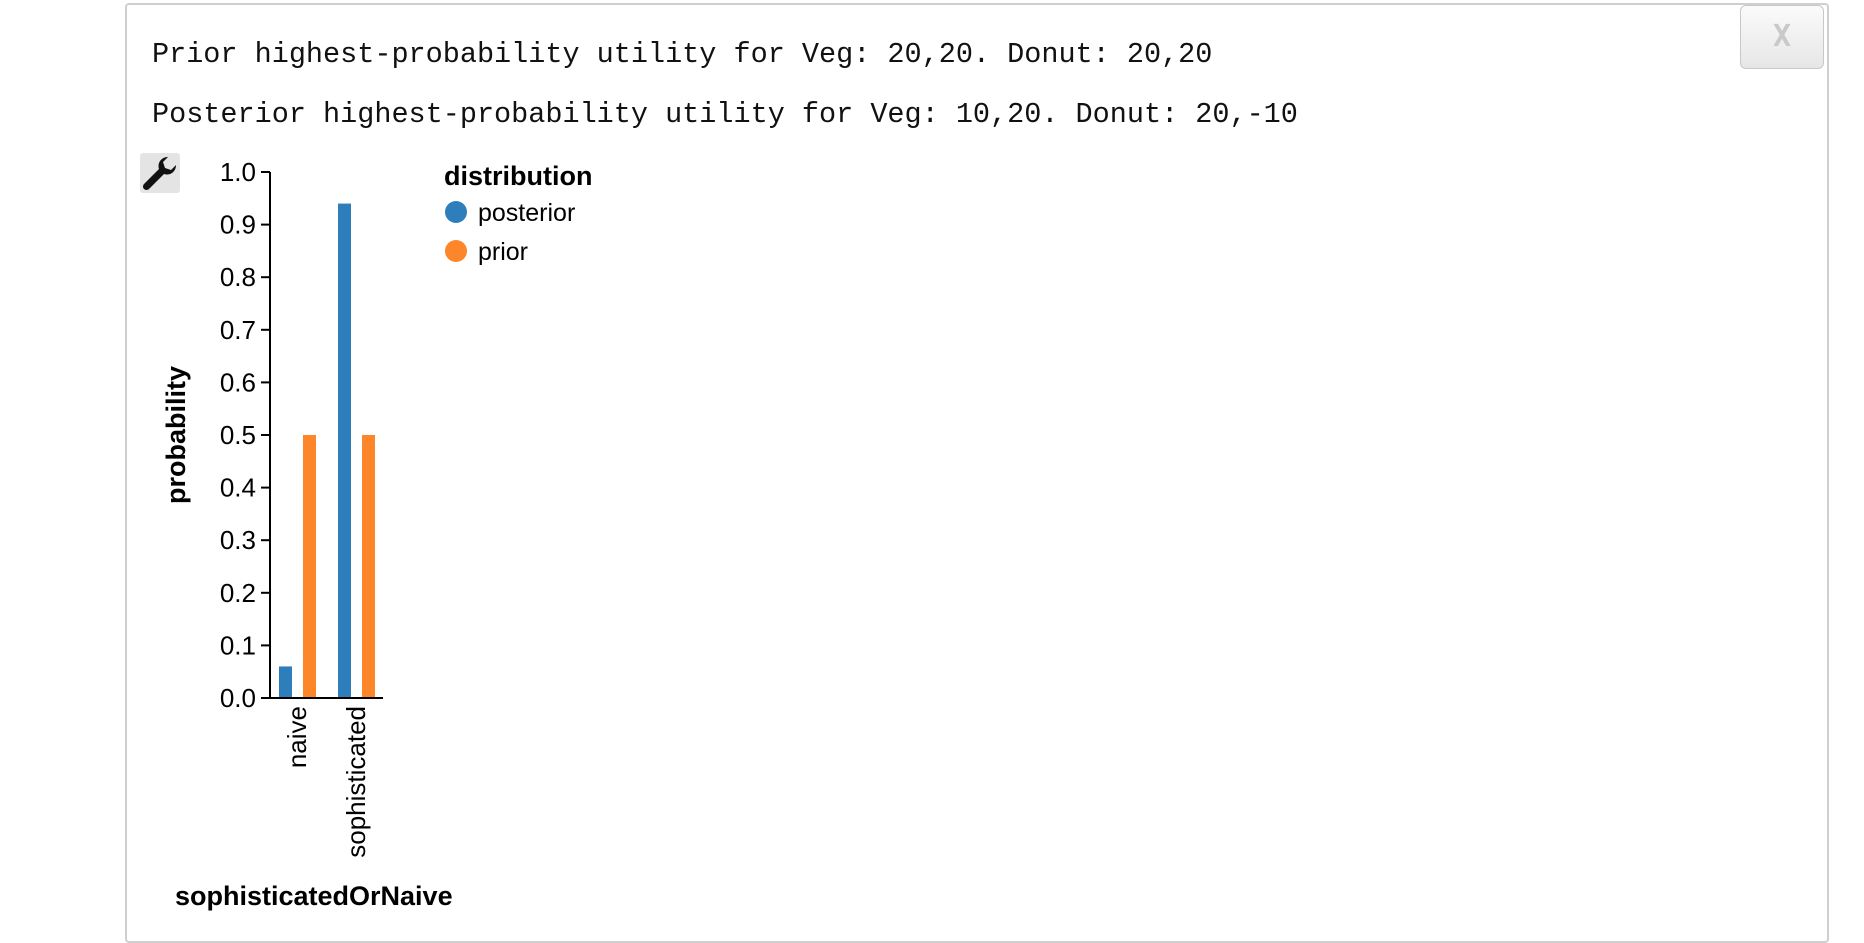 The height and width of the screenshot is (943, 1864). Describe the element at coordinates (356, 782) in the screenshot. I see `x-tick-label-sophisticated: sophisticated` at that location.